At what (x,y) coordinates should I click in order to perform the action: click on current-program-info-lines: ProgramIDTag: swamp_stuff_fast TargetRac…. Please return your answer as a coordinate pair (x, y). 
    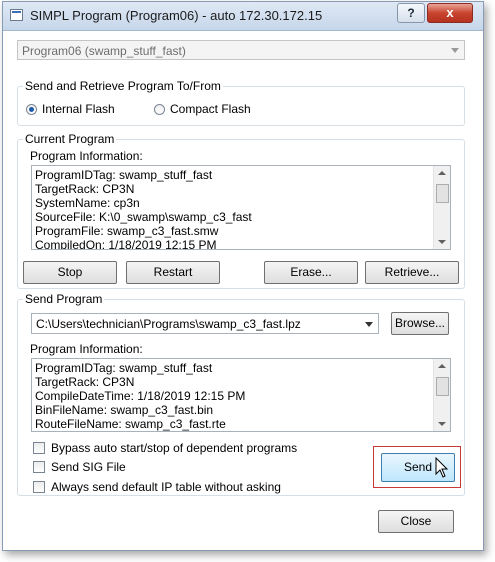
    Looking at the image, I should click on (143, 209).